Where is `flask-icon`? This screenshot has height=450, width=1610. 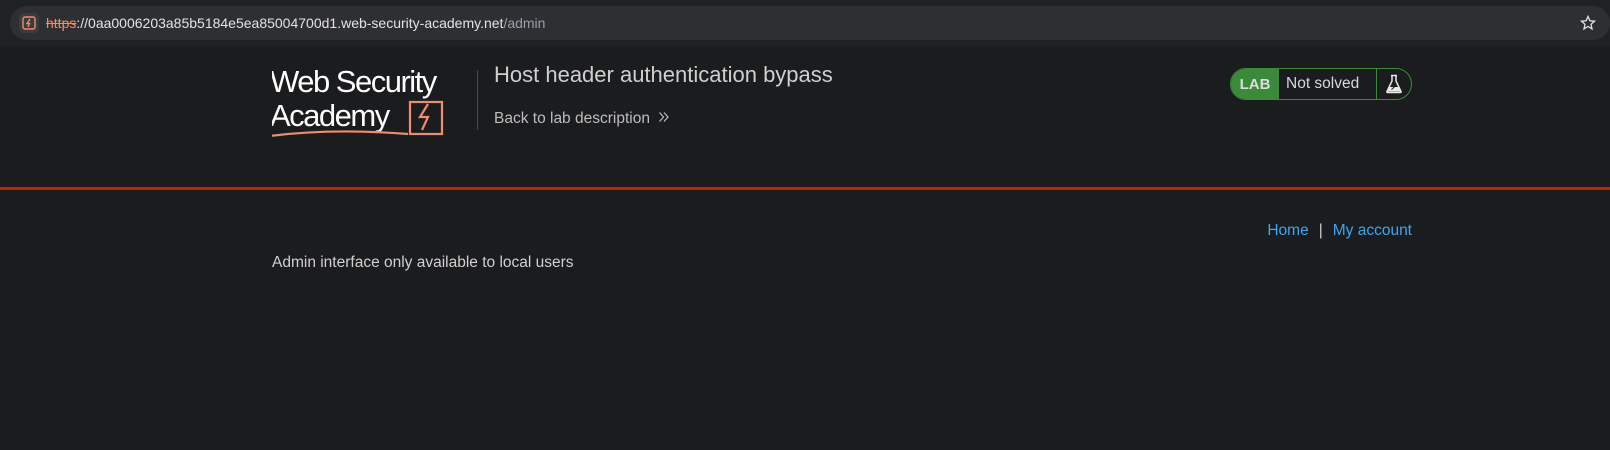 flask-icon is located at coordinates (1394, 84).